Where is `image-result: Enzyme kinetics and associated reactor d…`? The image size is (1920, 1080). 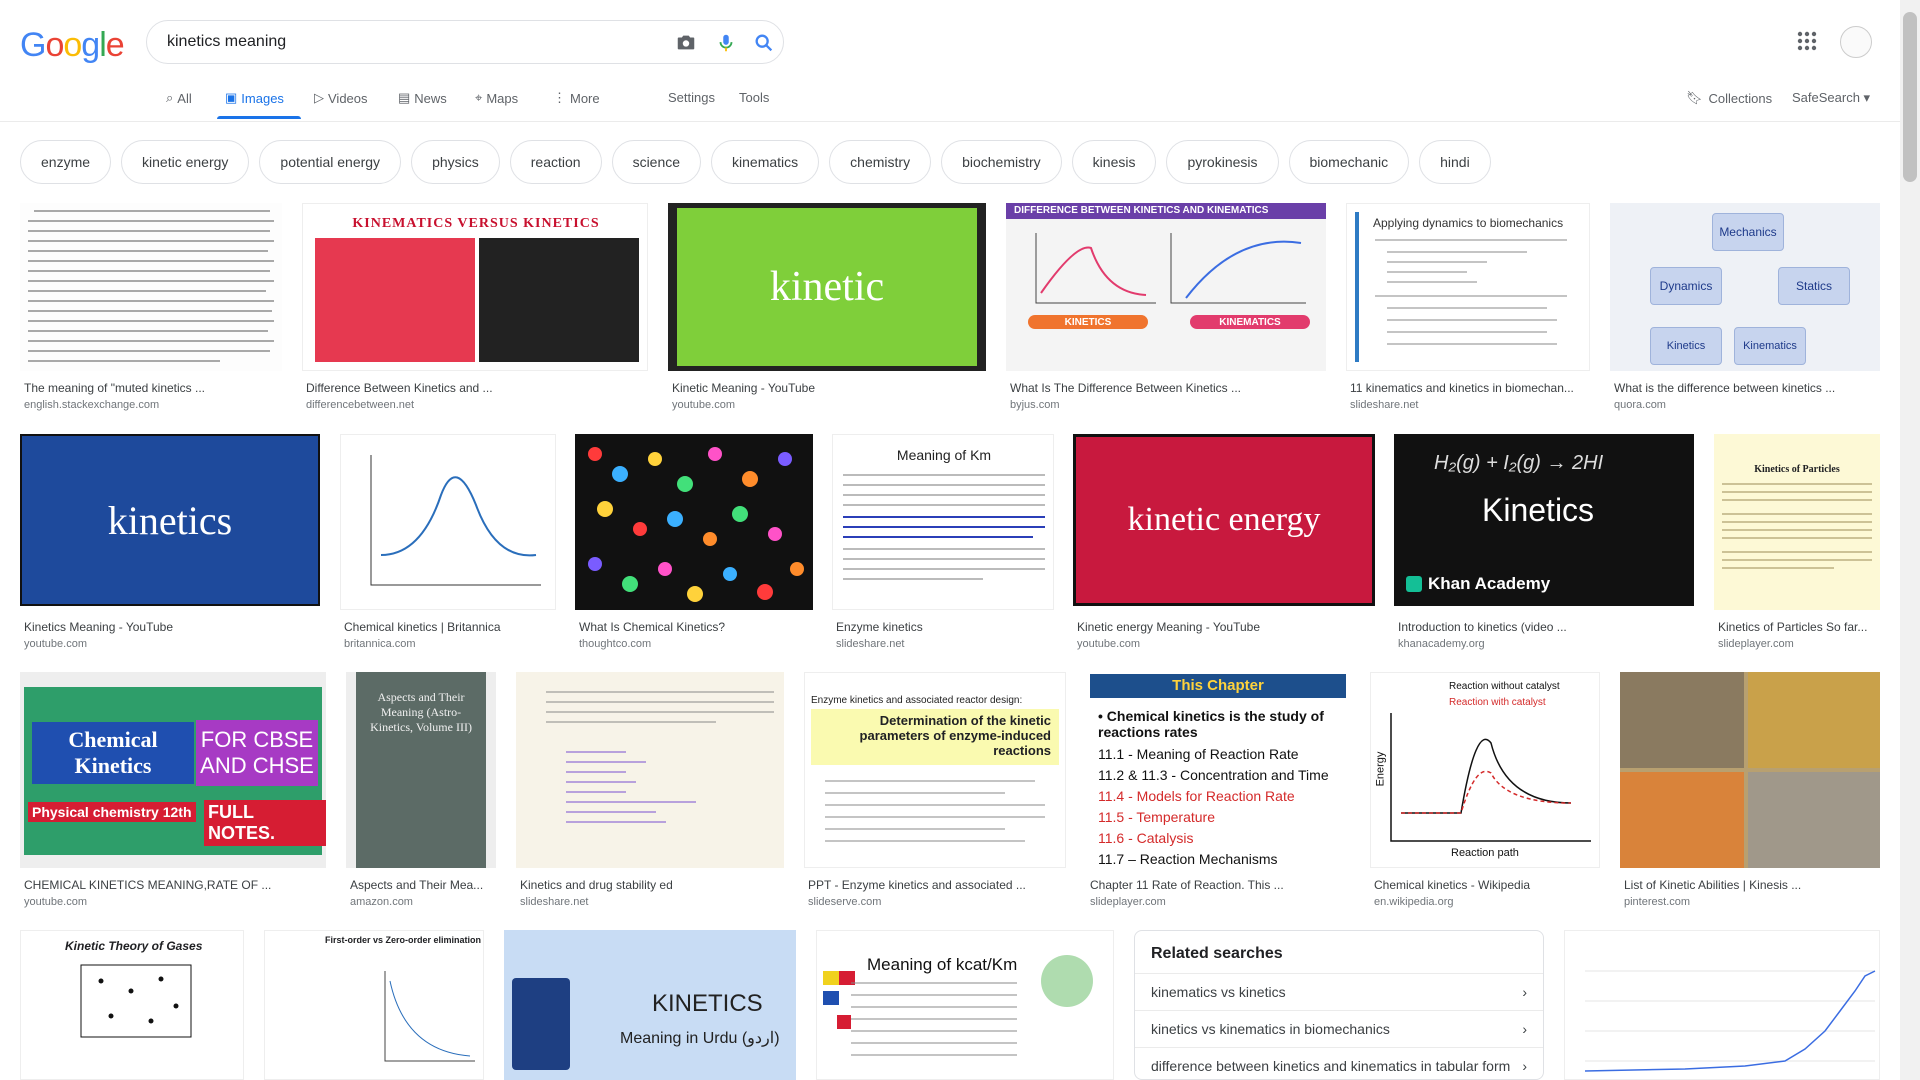
image-result: Enzyme kinetics and associated reactor d… is located at coordinates (935, 792).